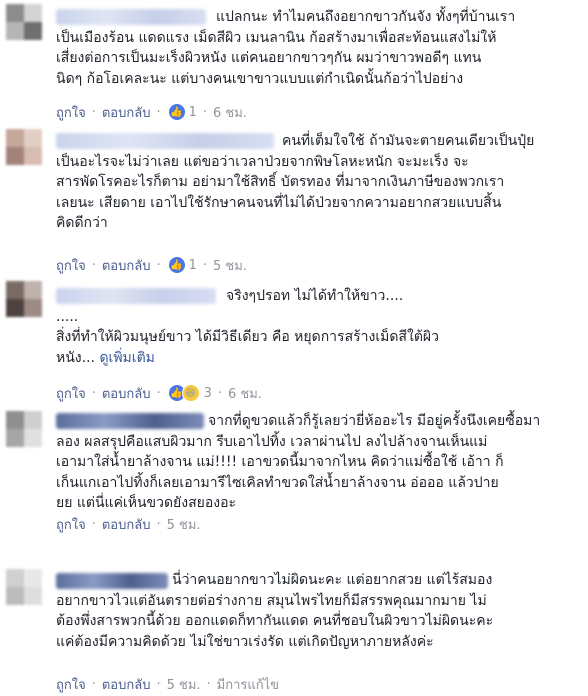 The height and width of the screenshot is (696, 588). What do you see at coordinates (151, 265) in the screenshot?
I see `comment-actions: ถูกใจ · ตอบกลับ · 👍 1 · 5 ชม.` at bounding box center [151, 265].